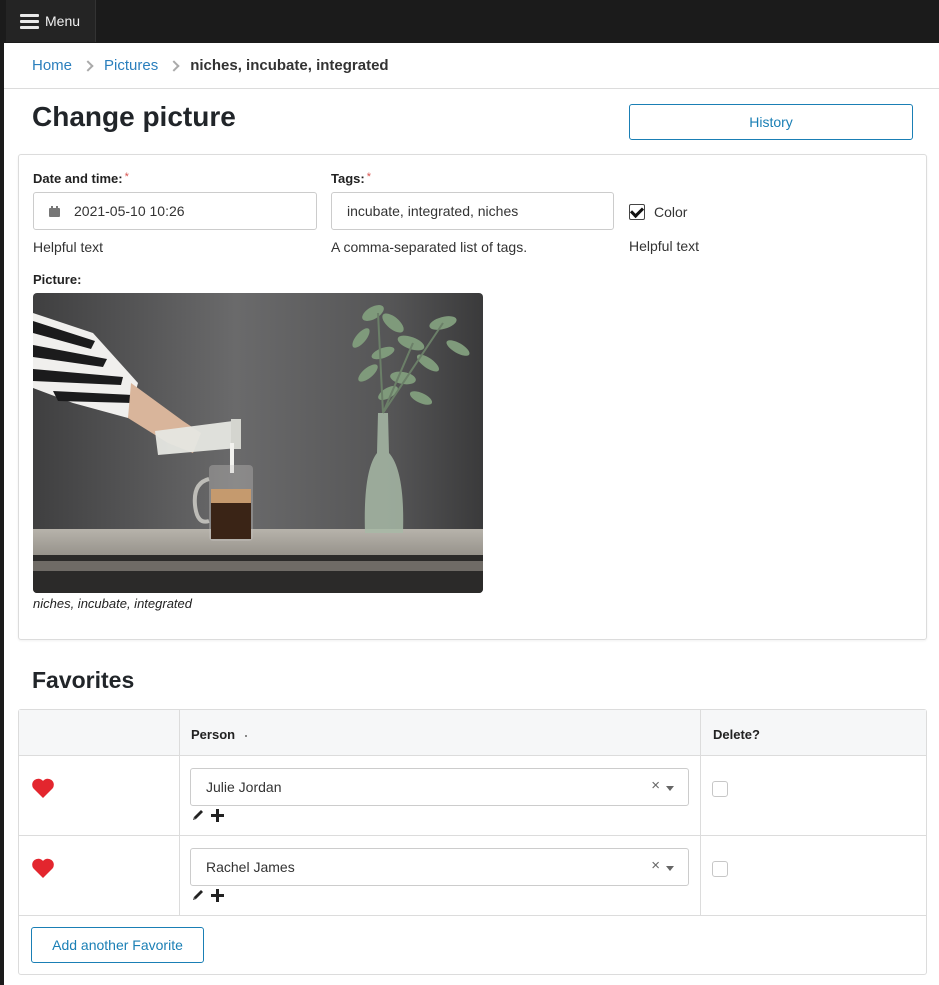 Image resolution: width=939 pixels, height=985 pixels. Describe the element at coordinates (637, 212) in the screenshot. I see `color-checkbox` at that location.